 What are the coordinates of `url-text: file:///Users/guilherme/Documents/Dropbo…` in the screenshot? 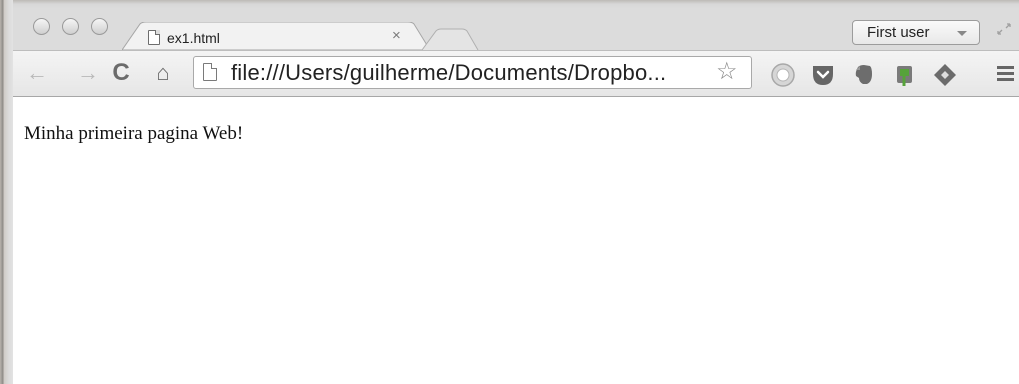 It's located at (448, 73).